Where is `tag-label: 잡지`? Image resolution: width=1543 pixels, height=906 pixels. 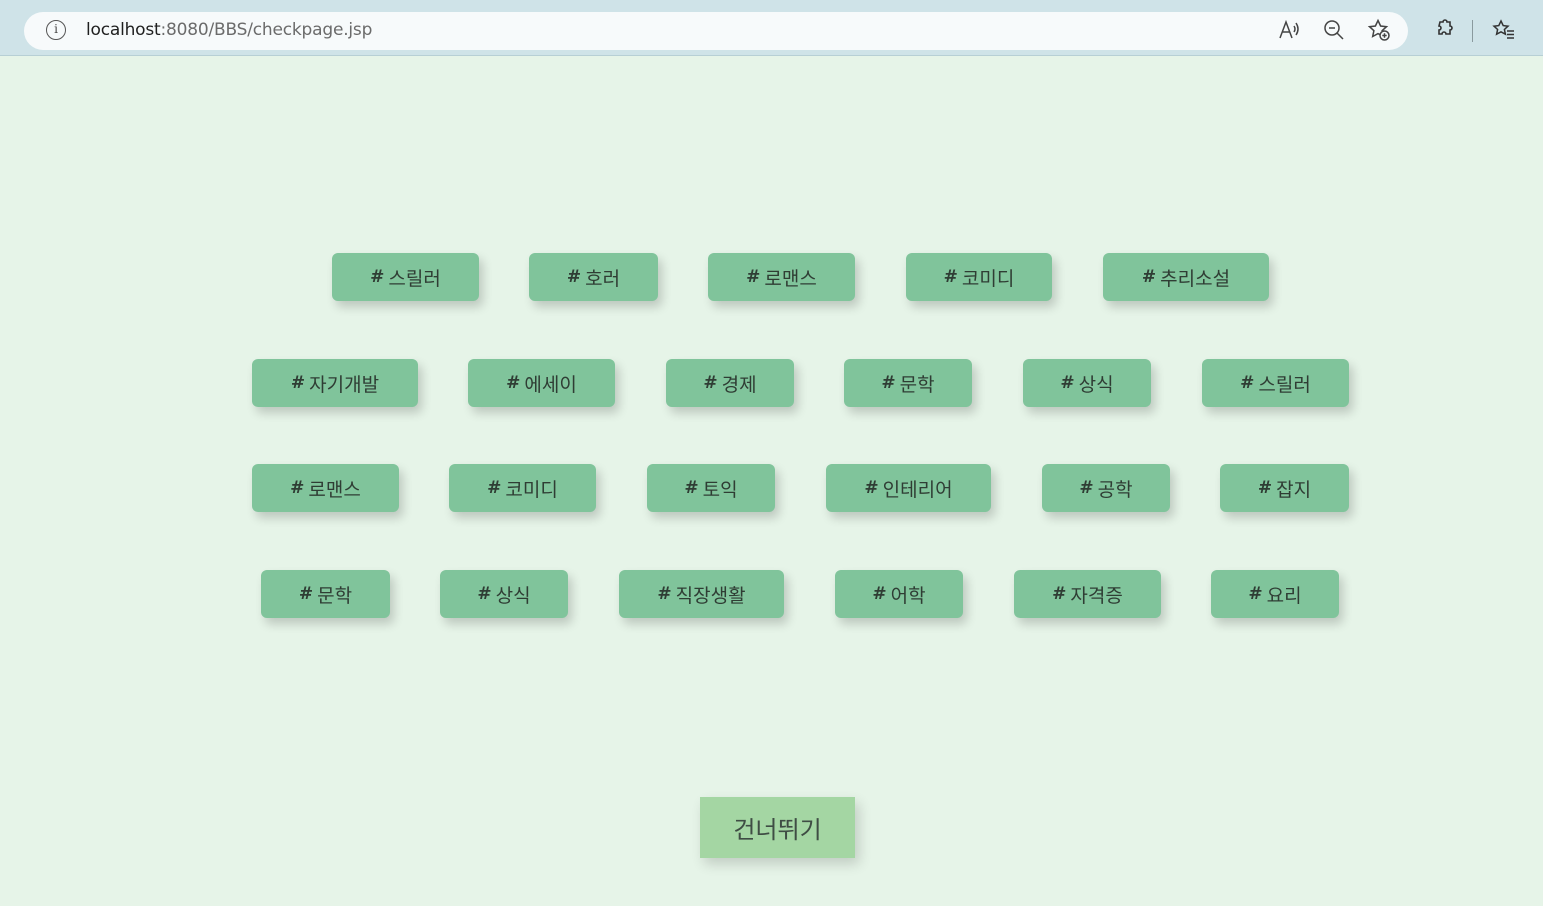
tag-label: 잡지 is located at coordinates (1294, 489).